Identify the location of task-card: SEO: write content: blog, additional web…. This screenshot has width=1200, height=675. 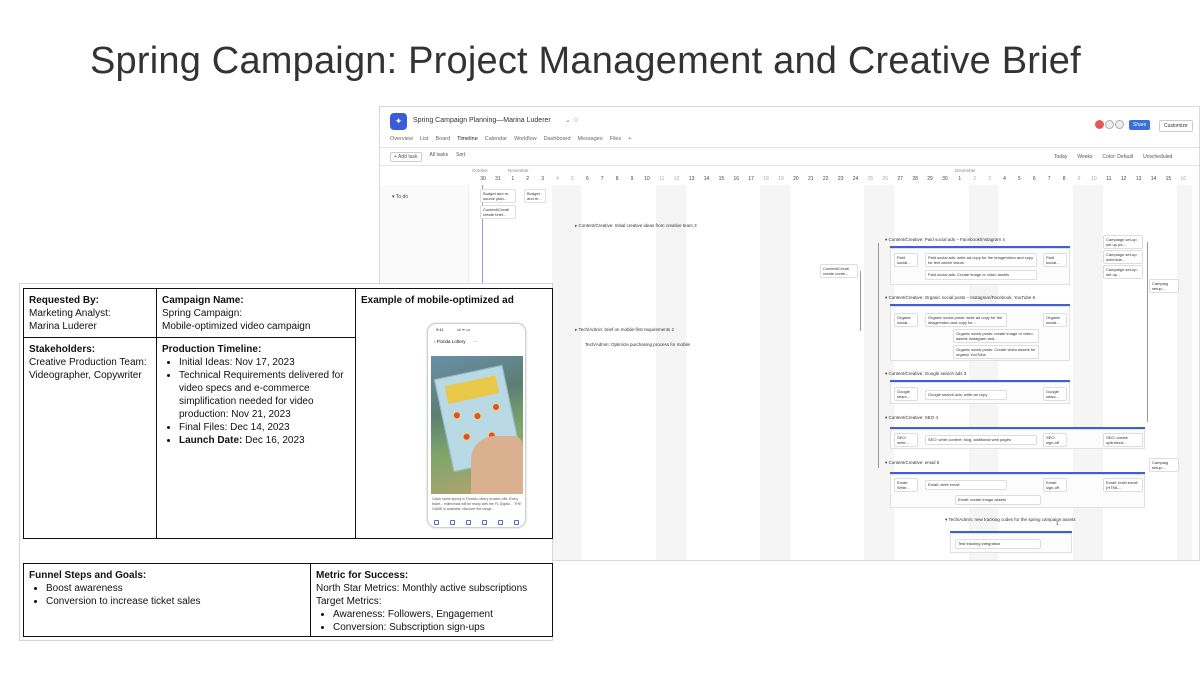
(981, 440).